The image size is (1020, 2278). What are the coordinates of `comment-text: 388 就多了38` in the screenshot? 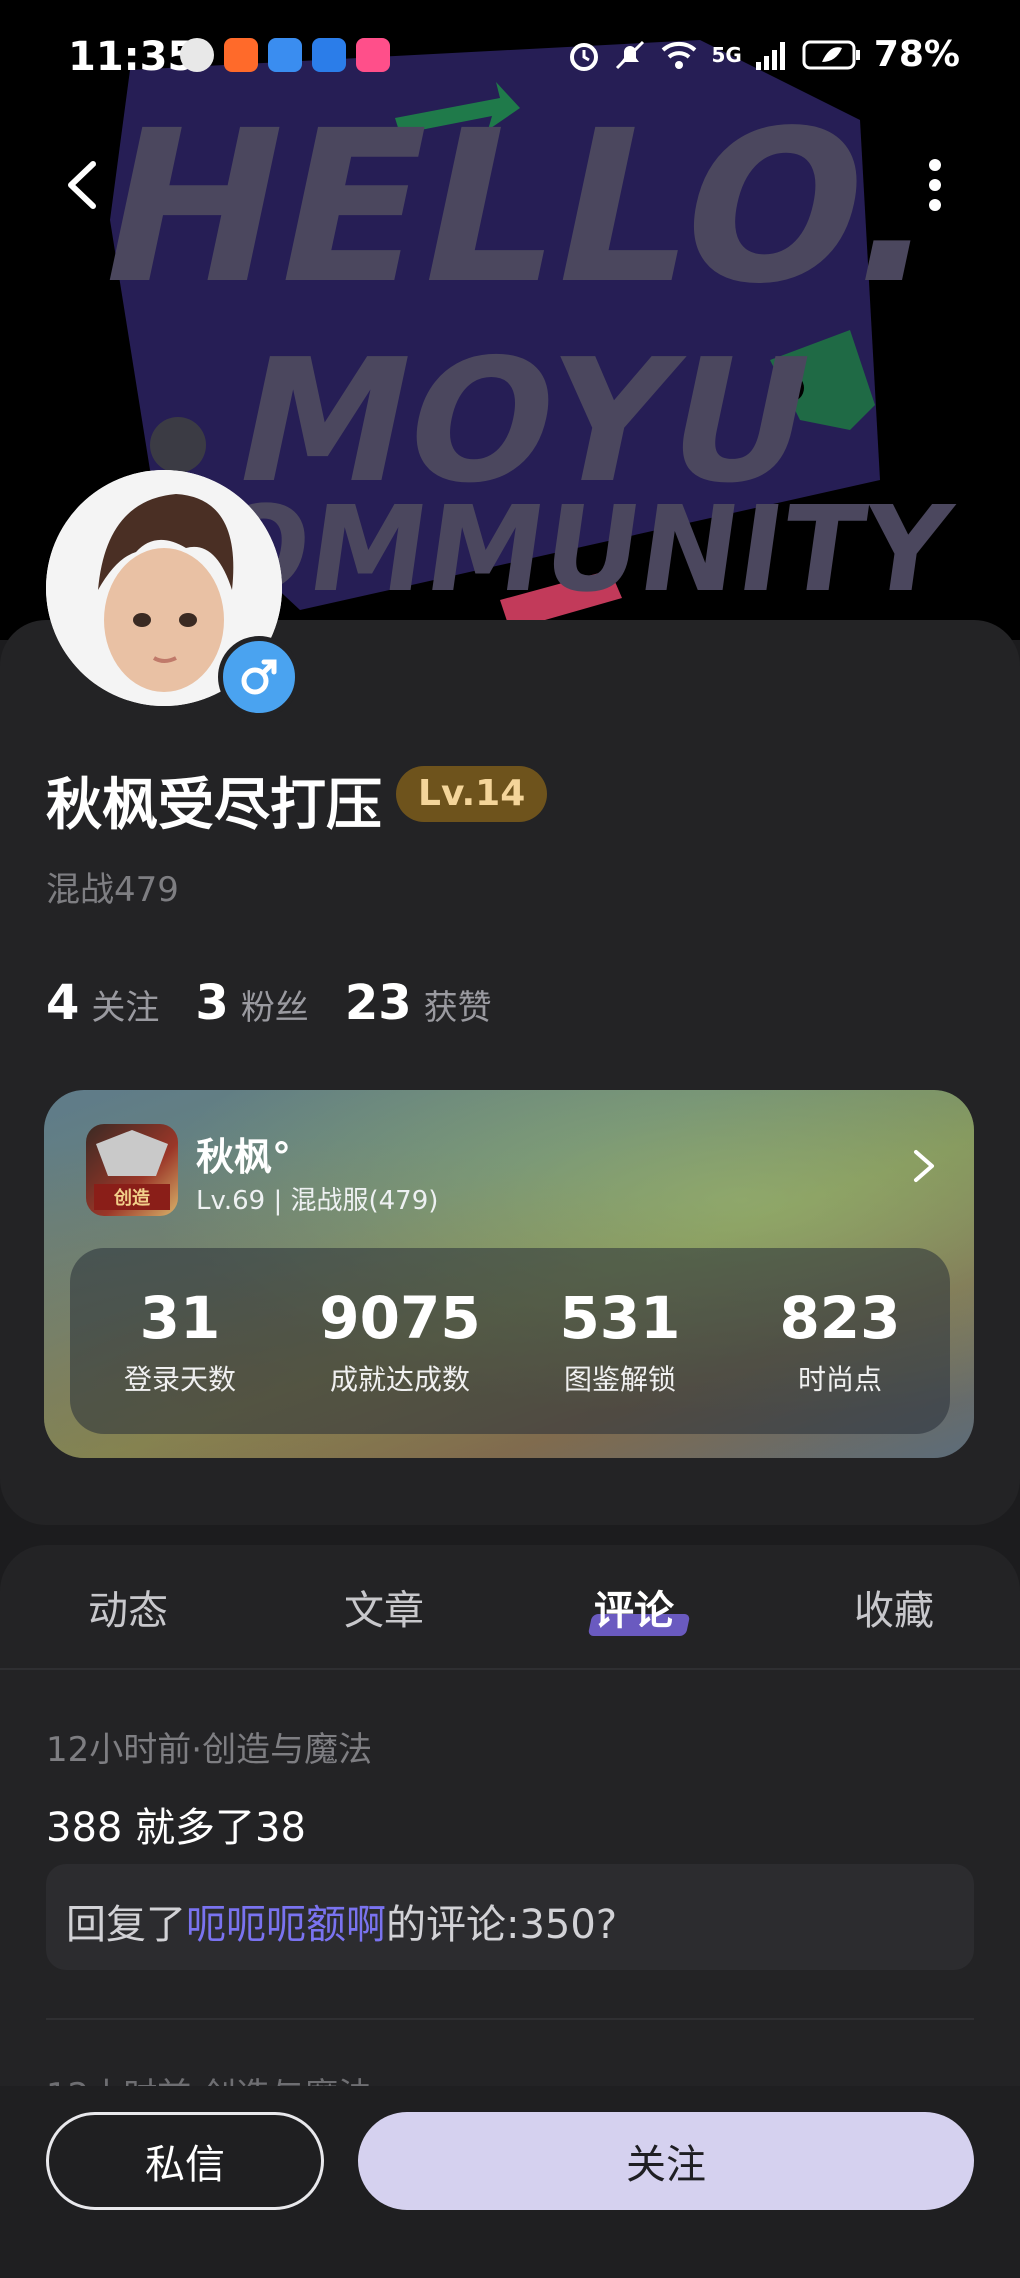 It's located at (176, 1824).